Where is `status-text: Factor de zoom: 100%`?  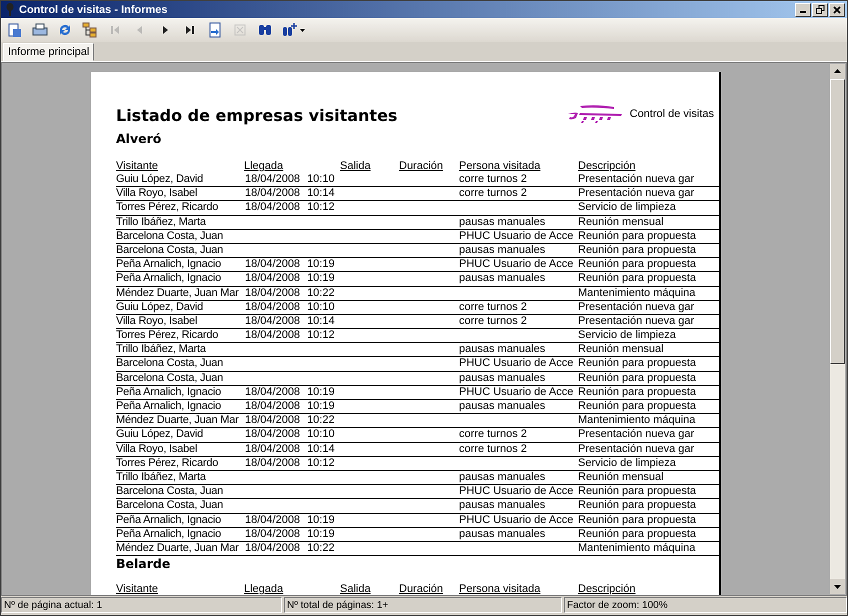
status-text: Factor de zoom: 100% is located at coordinates (705, 605).